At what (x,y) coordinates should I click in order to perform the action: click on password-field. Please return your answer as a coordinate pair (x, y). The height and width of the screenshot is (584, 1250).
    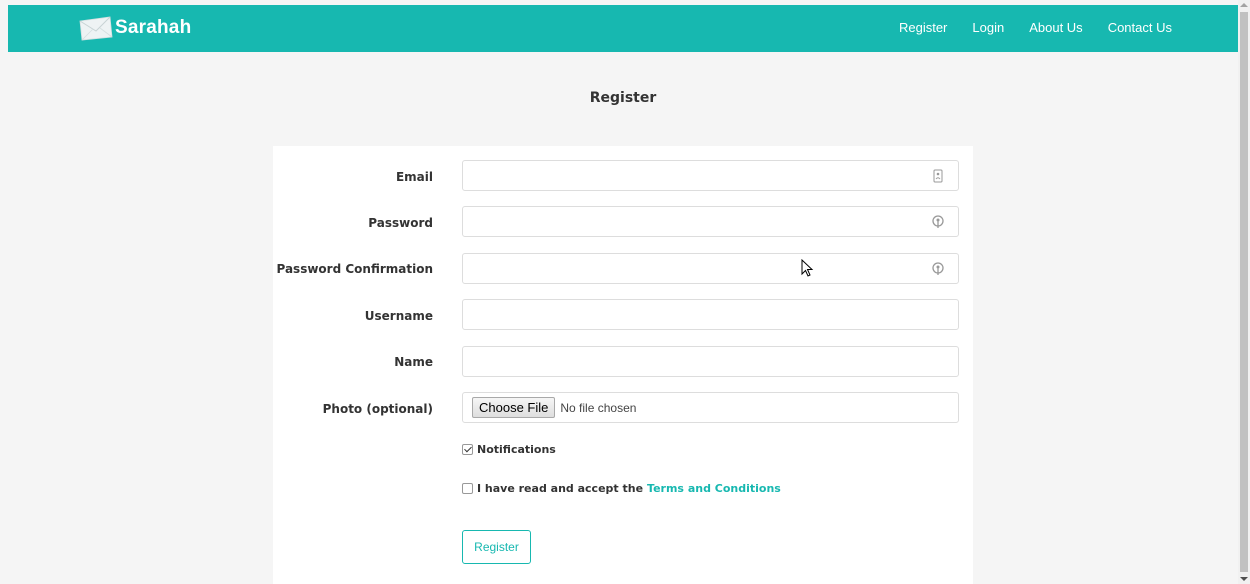
    Looking at the image, I should click on (710, 221).